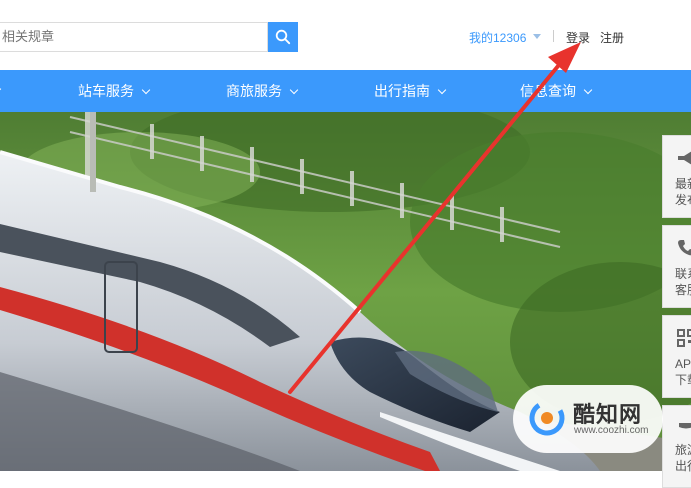 The width and height of the screenshot is (691, 488). I want to click on nav-item-label: 商旅服务, so click(254, 91).